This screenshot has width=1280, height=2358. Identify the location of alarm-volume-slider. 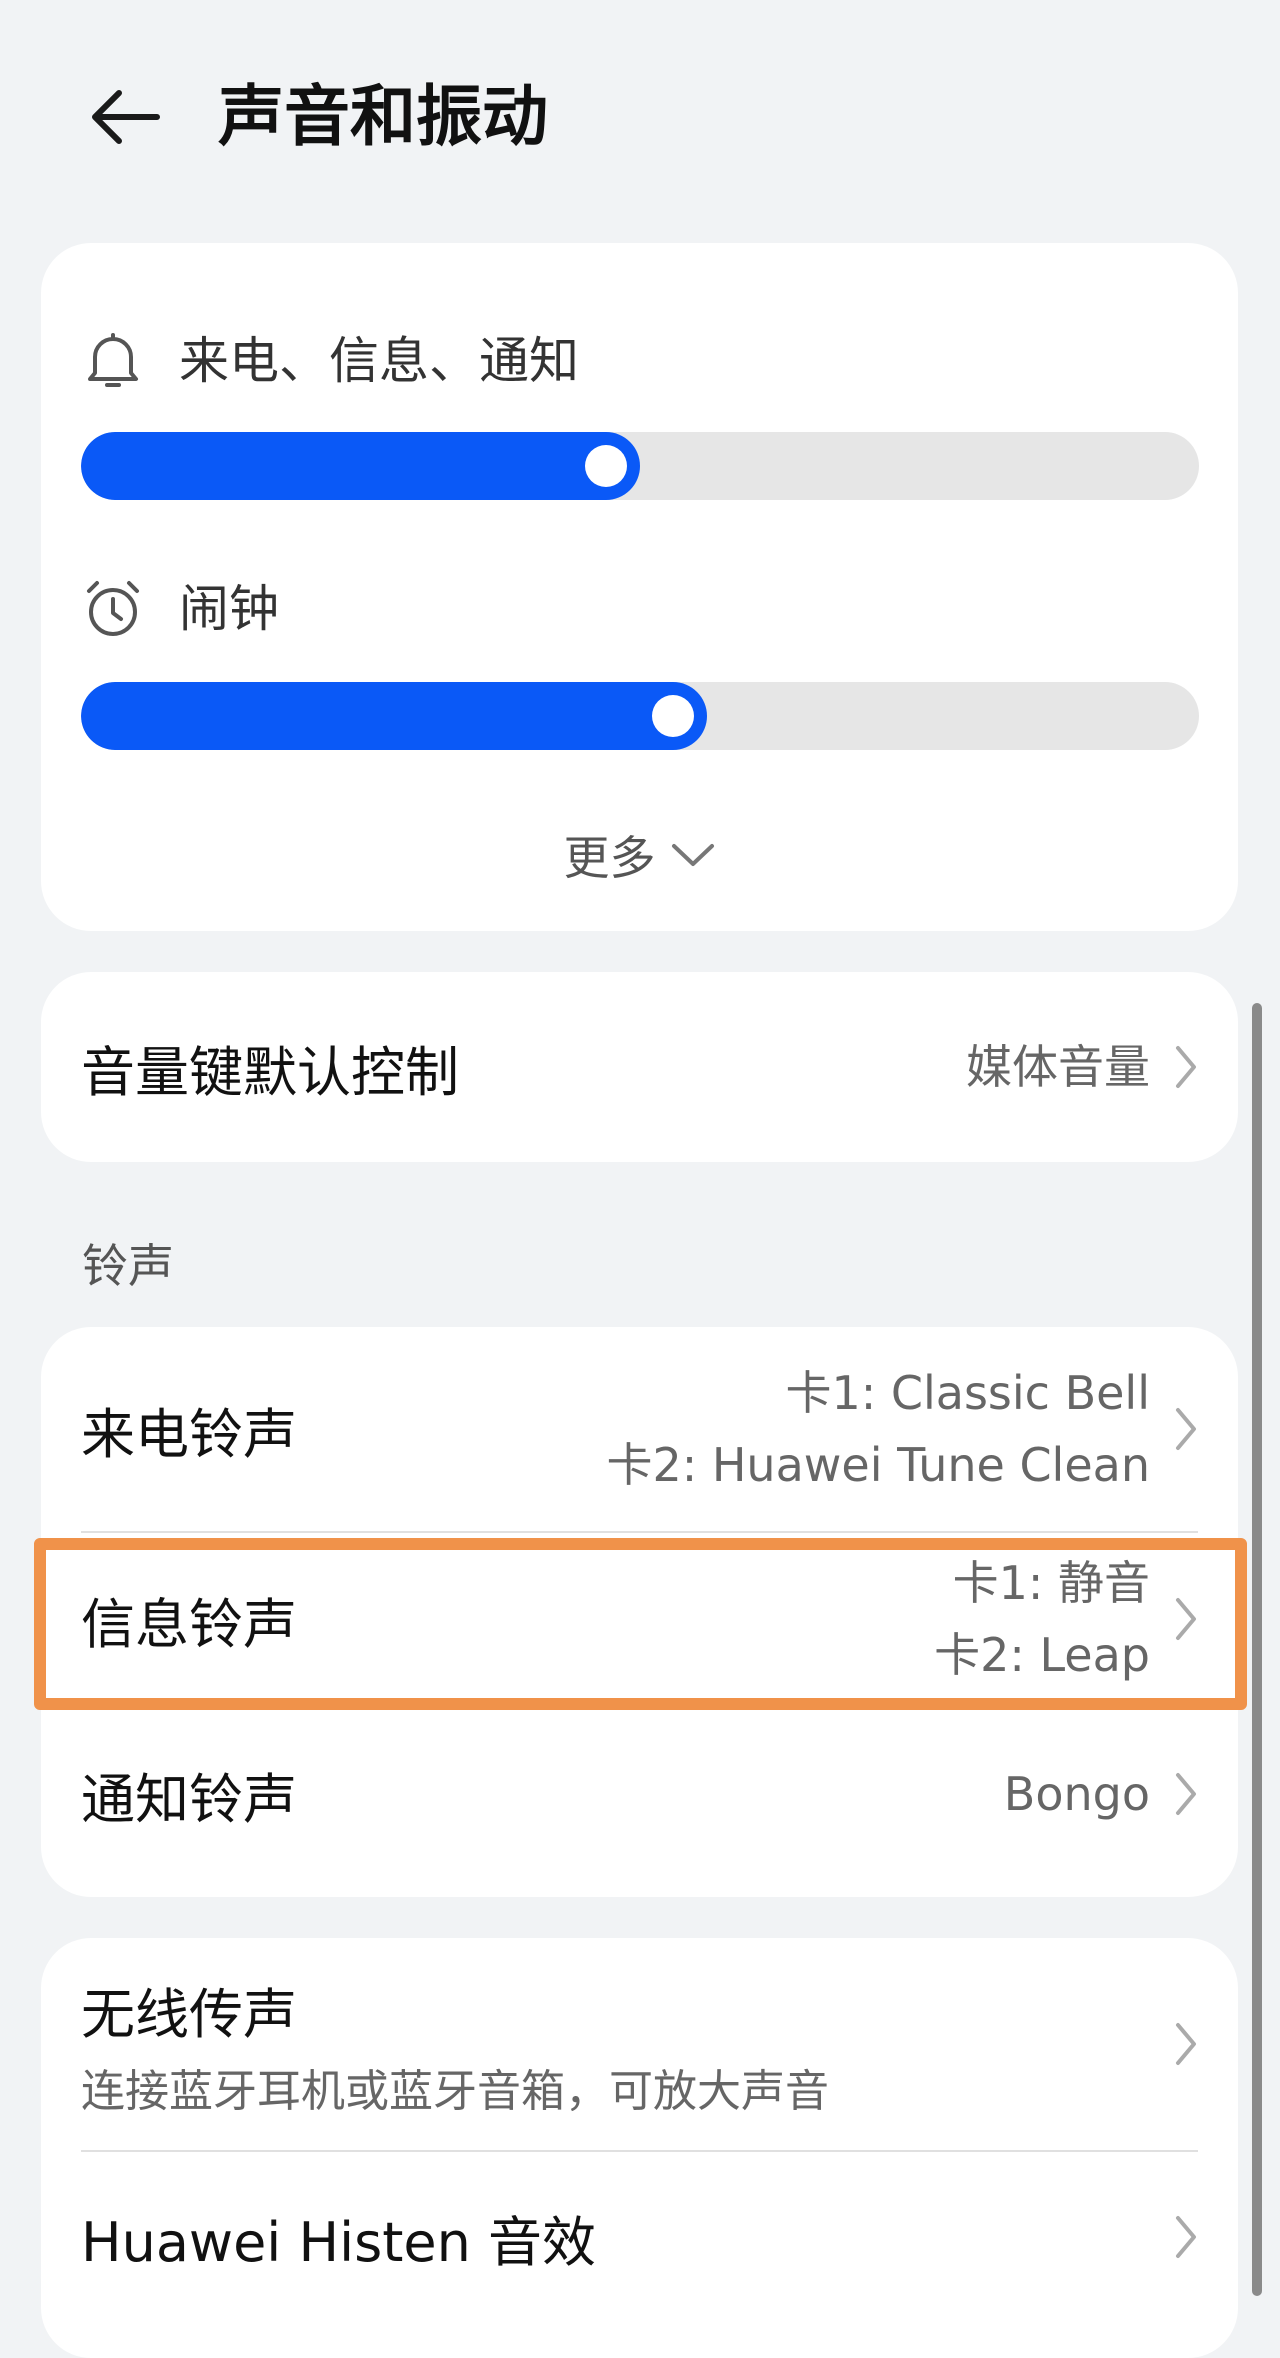
(640, 716).